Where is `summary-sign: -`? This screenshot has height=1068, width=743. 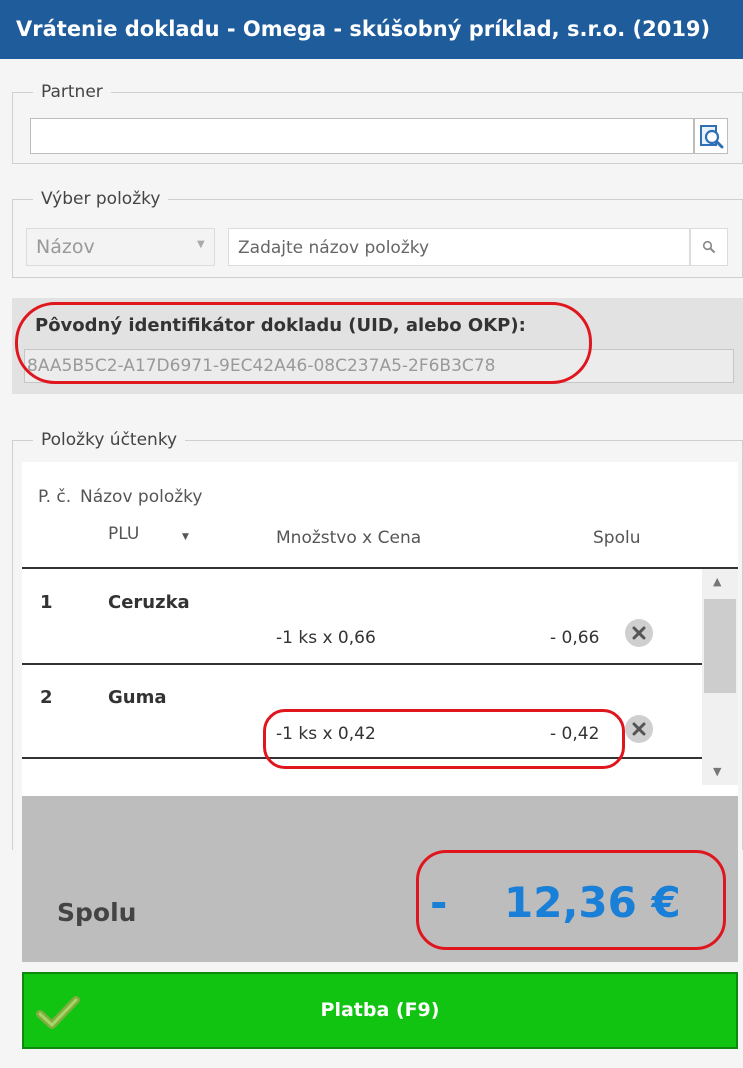
summary-sign: - is located at coordinates (439, 902).